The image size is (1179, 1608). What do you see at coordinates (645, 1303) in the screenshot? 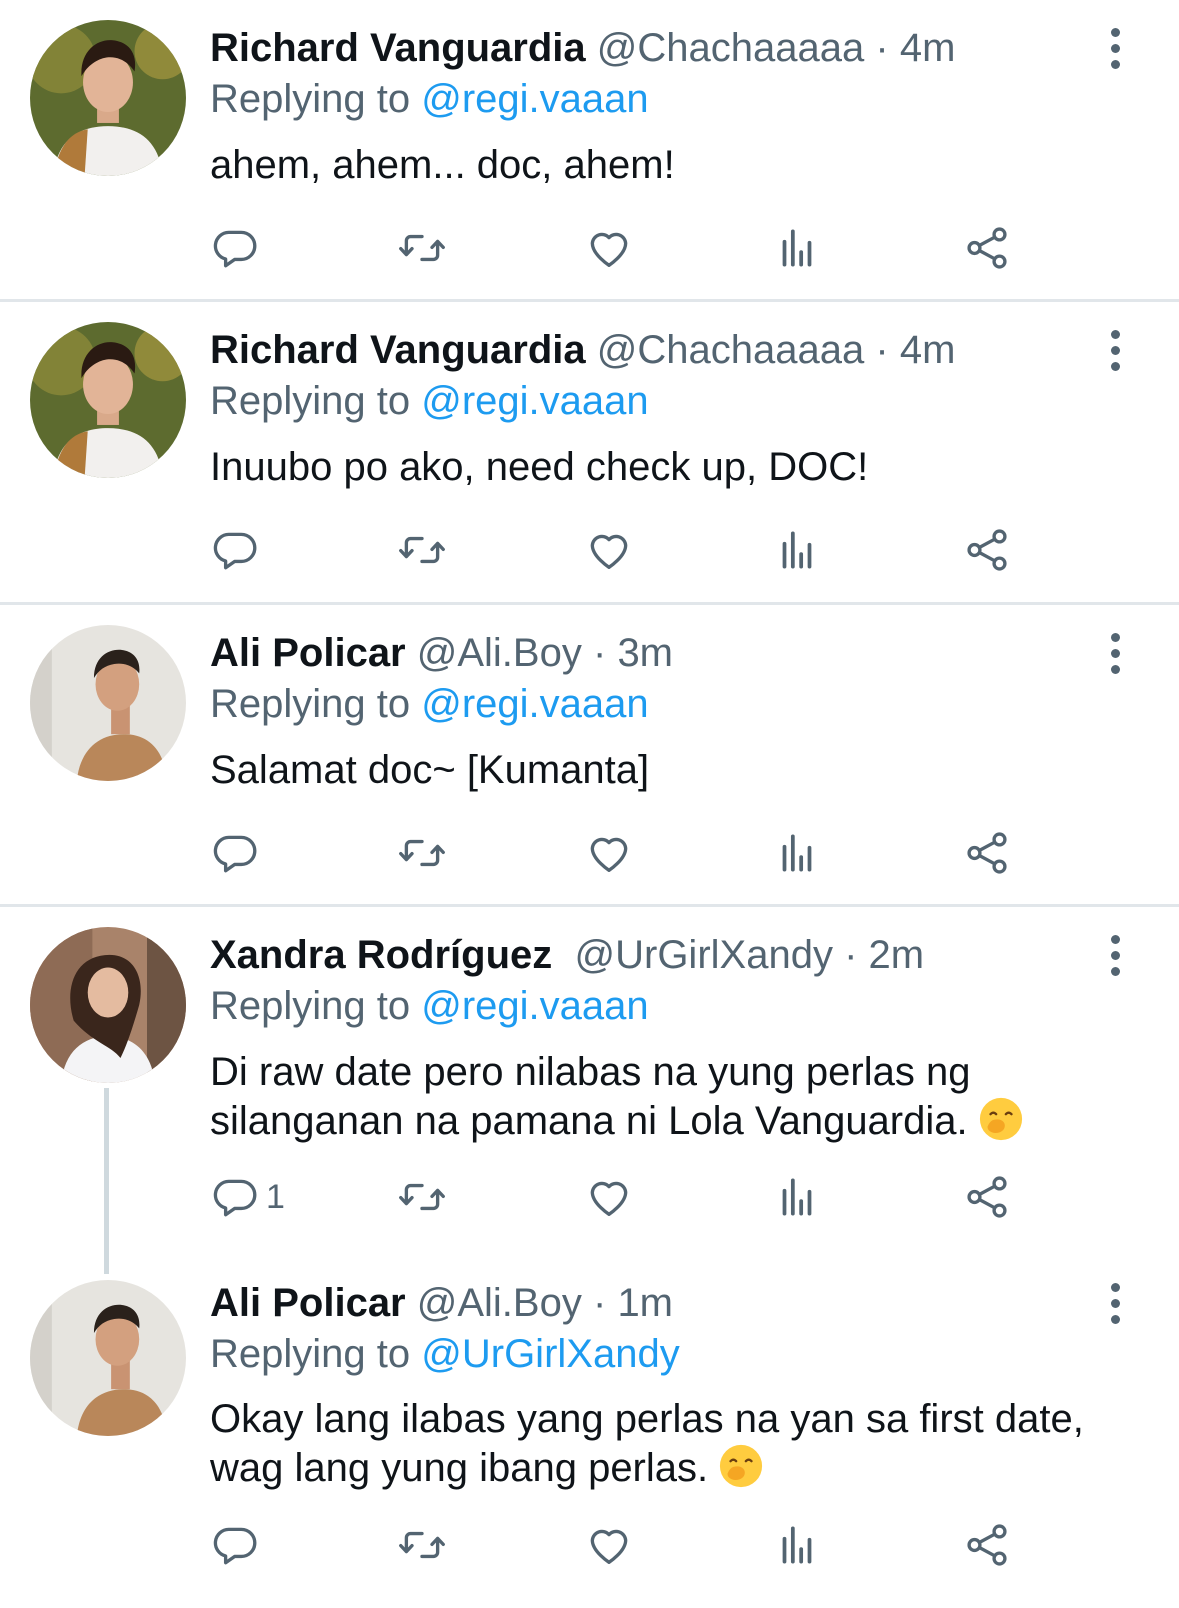
I see `tweet-time: 1m` at bounding box center [645, 1303].